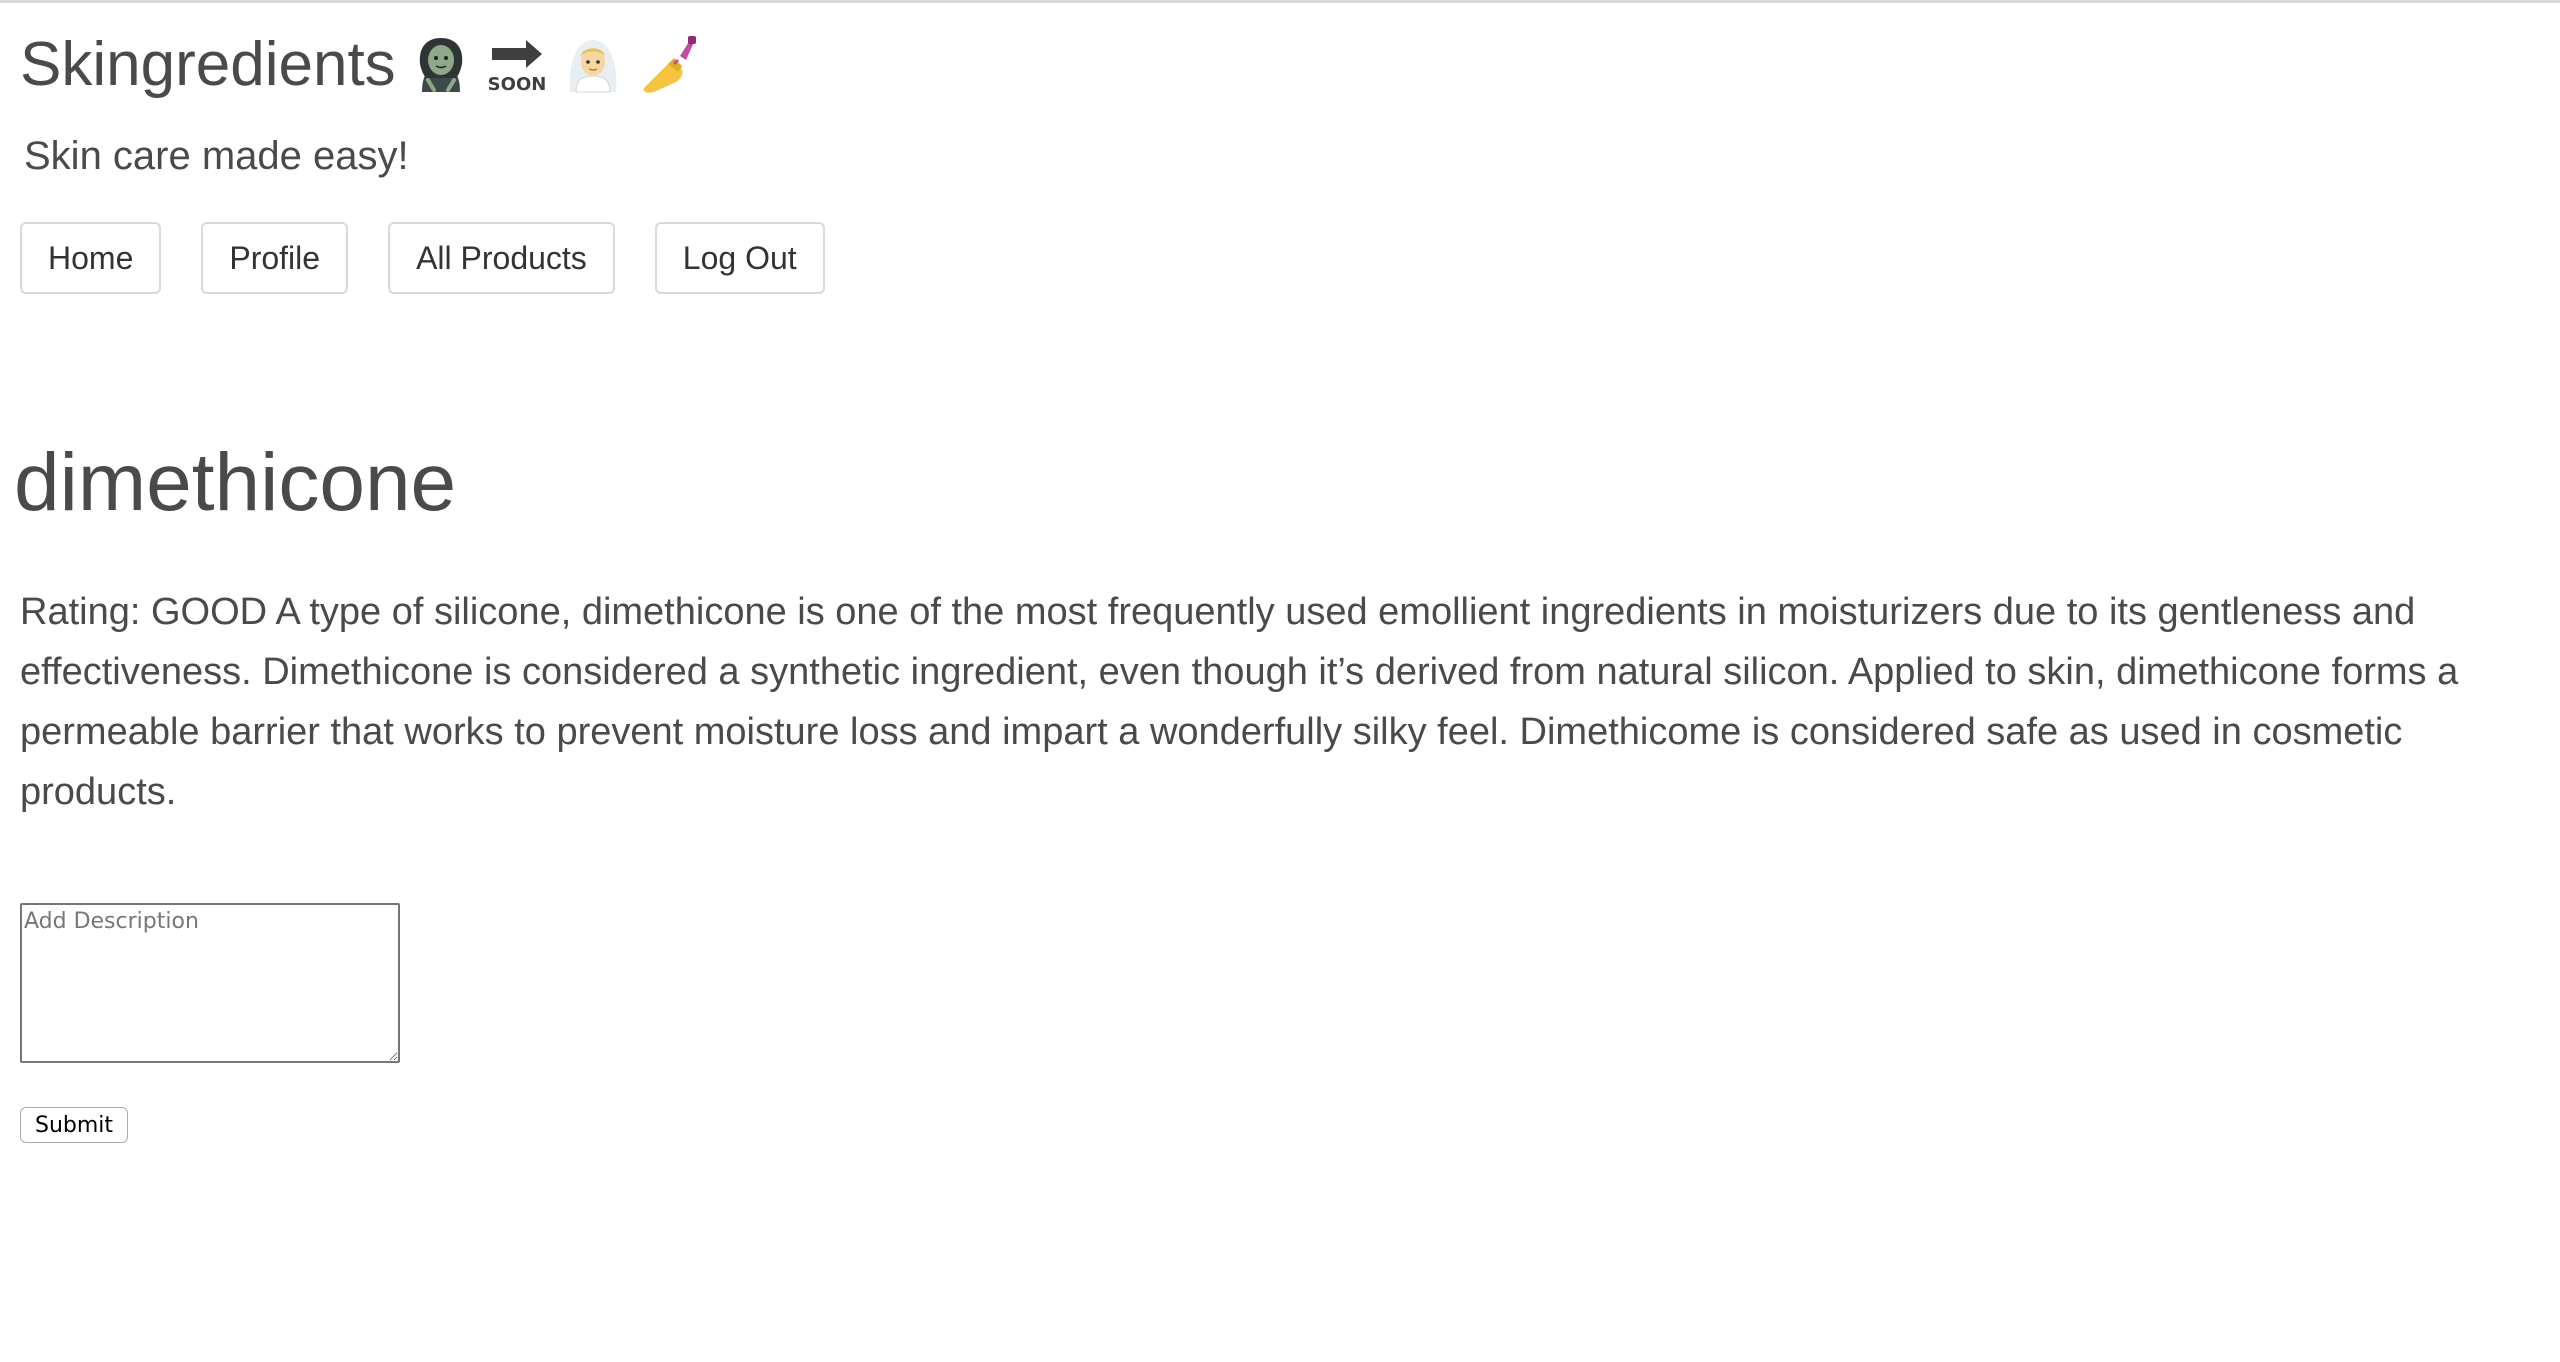 This screenshot has height=1362, width=2560. I want to click on title-emojis: SOON, so click(555, 65).